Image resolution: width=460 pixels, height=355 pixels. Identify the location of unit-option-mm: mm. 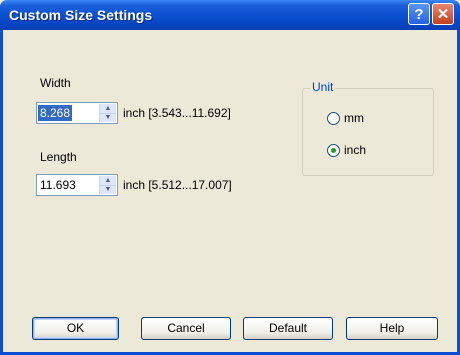
(357, 119).